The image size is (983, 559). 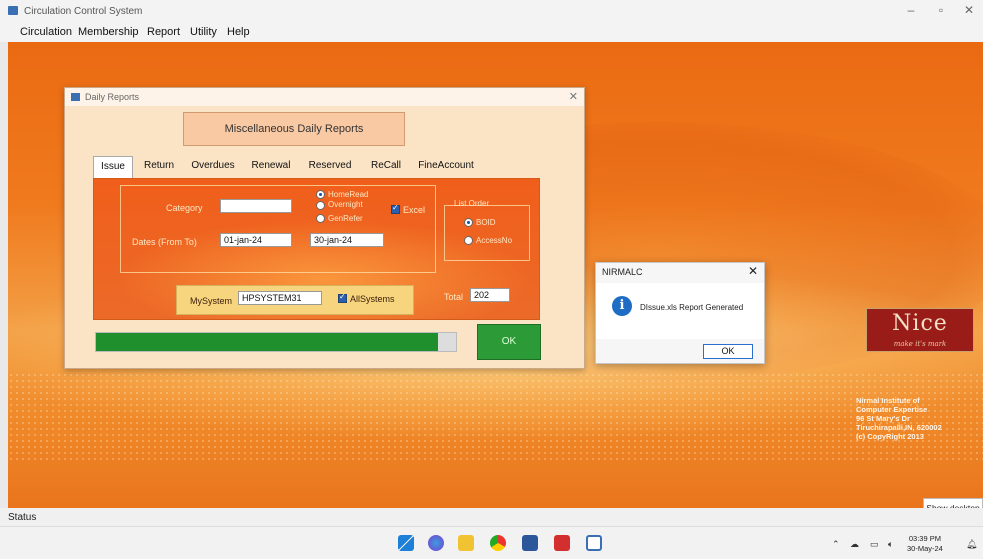 I want to click on tab-renewal: Renewal, so click(x=271, y=167).